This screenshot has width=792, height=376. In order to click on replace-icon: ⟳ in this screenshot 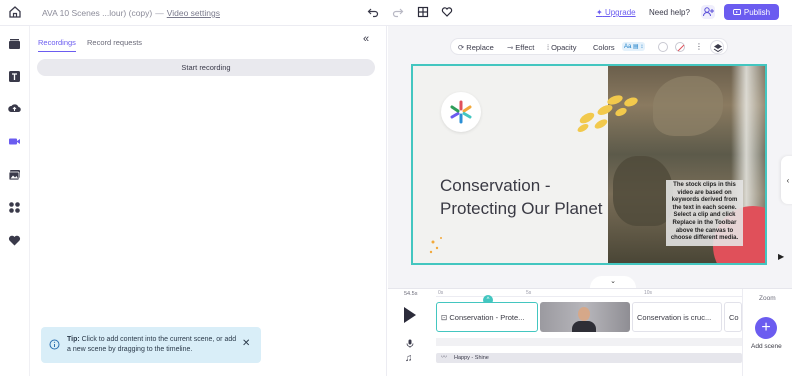, I will do `click(461, 47)`.